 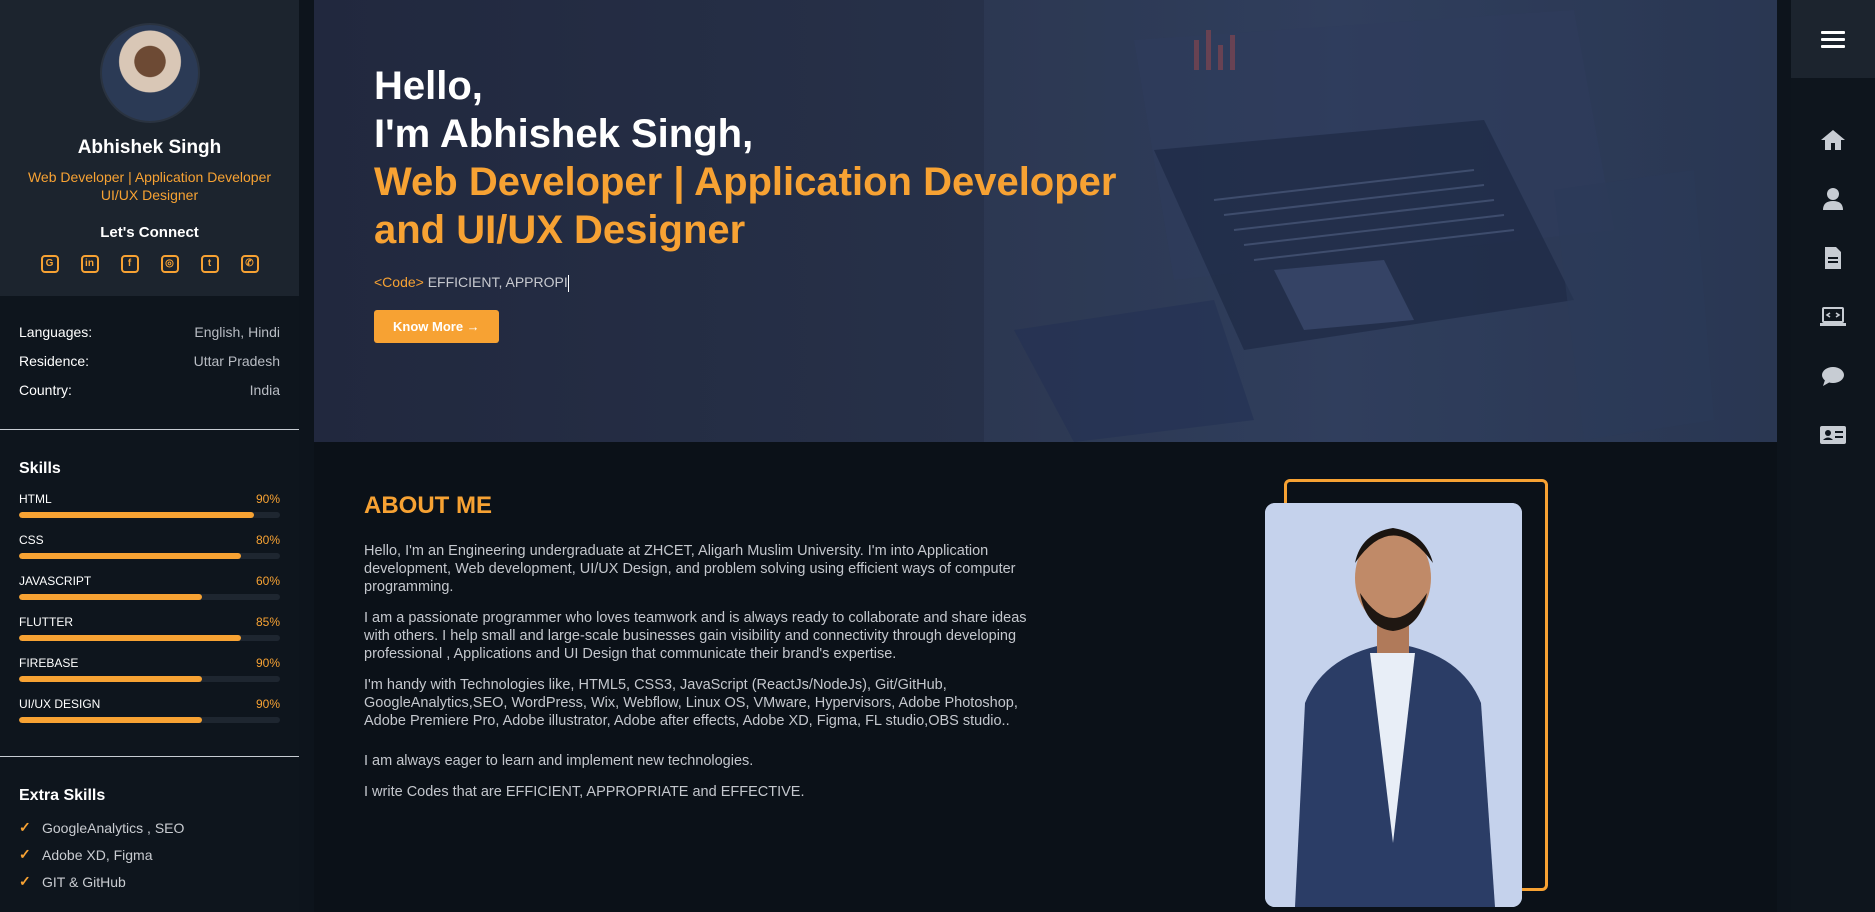 What do you see at coordinates (89, 264) in the screenshot?
I see `linkedin-icon: in` at bounding box center [89, 264].